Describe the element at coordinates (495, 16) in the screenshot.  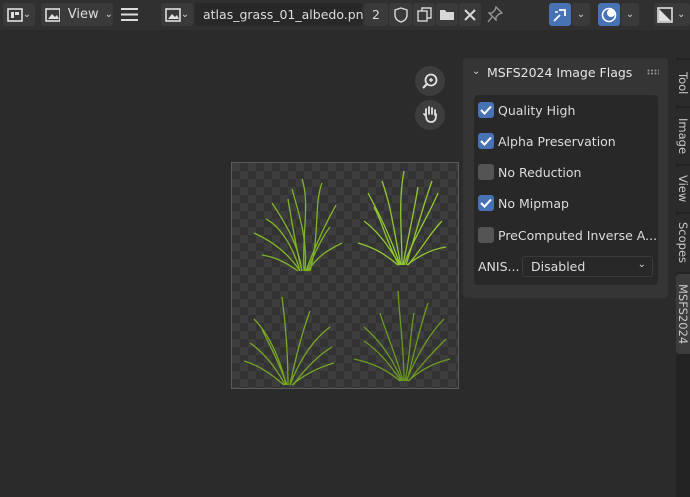
I see `pin-icon` at that location.